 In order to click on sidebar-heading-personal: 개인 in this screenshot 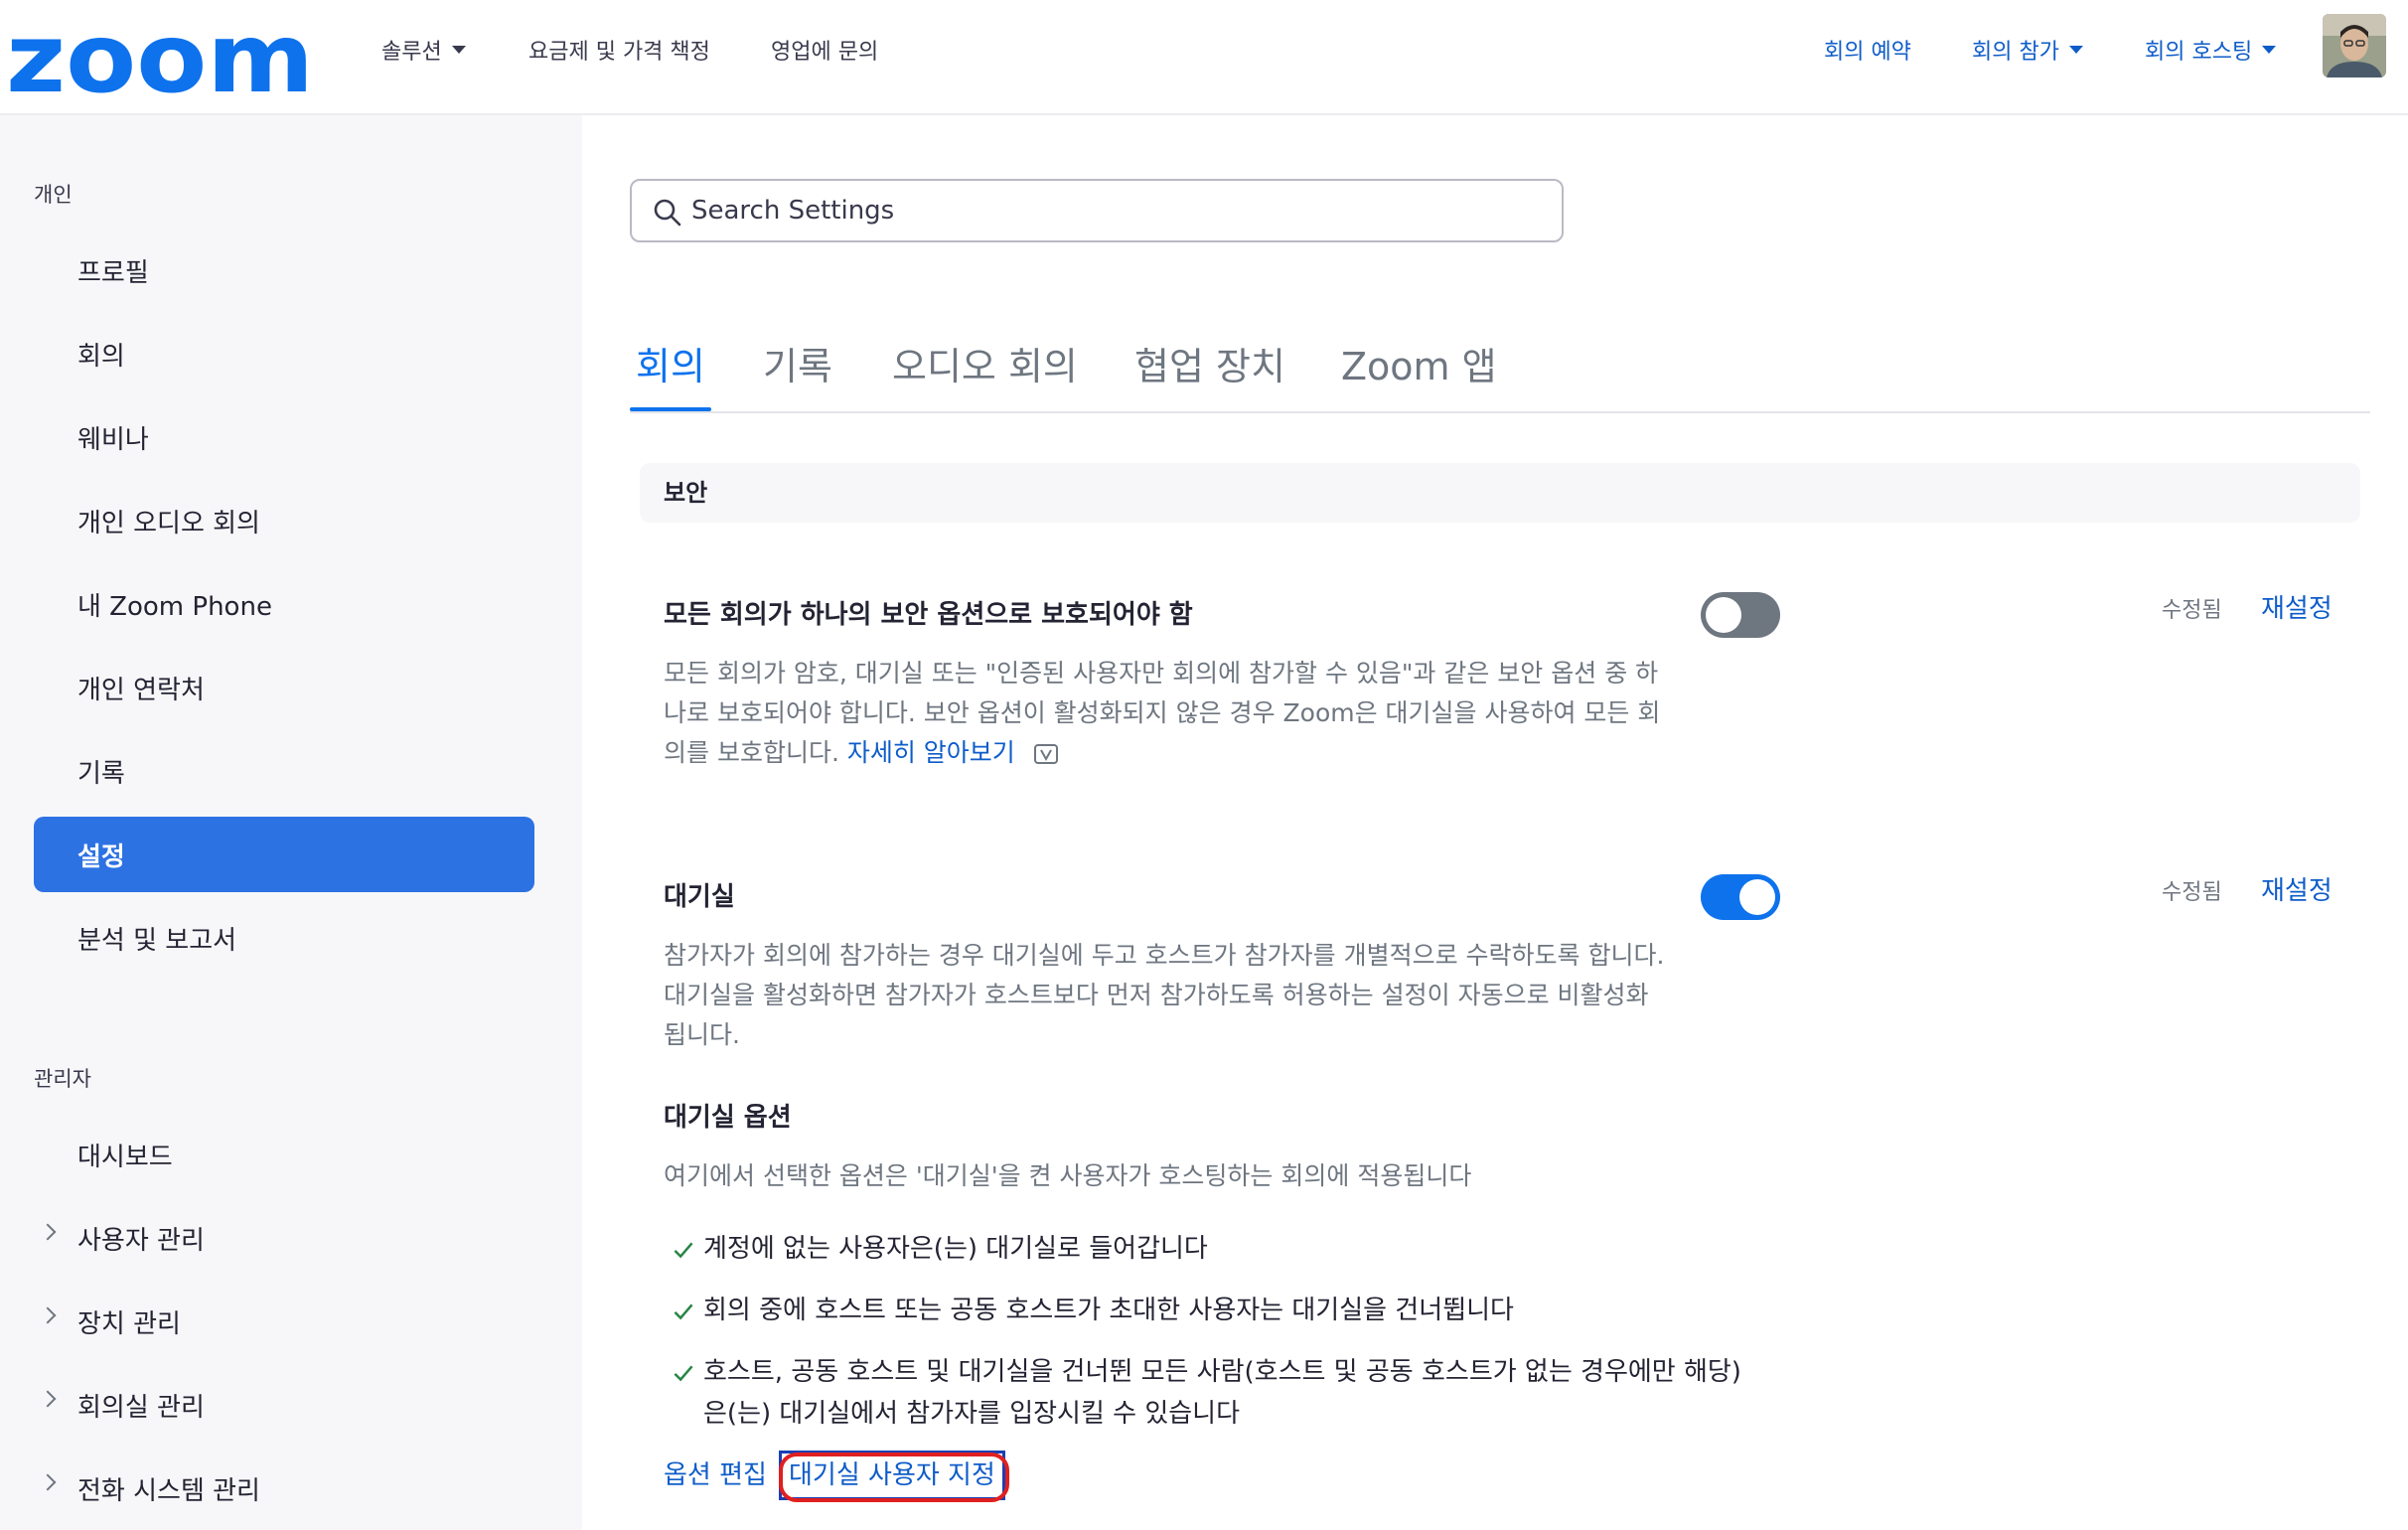, I will do `click(54, 195)`.